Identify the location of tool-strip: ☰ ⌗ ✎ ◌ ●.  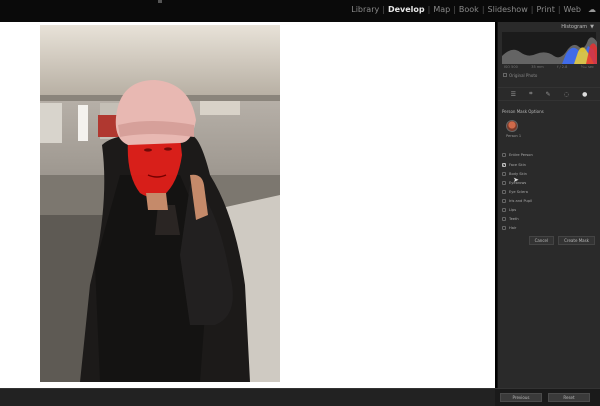
(549, 94).